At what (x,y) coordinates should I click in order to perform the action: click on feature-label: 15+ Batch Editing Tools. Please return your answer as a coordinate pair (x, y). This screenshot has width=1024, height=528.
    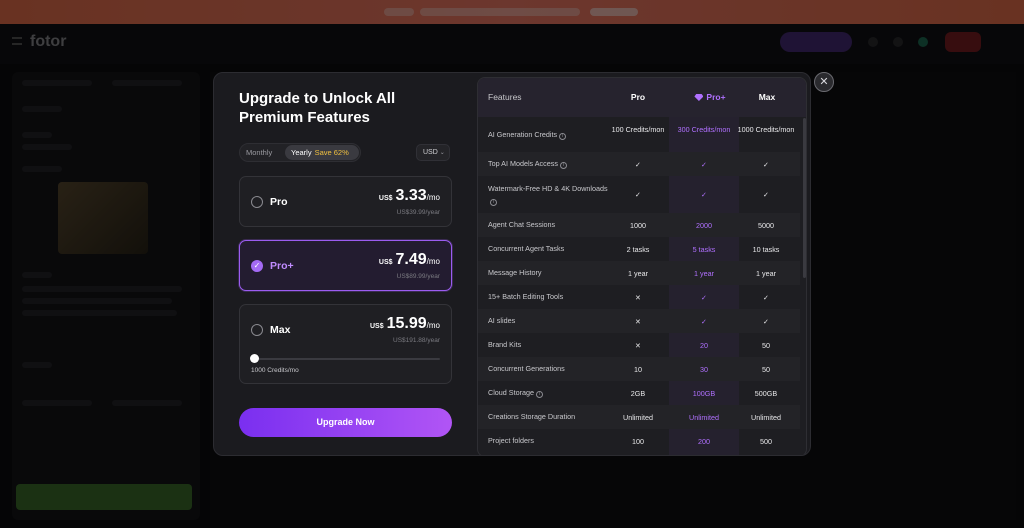
    Looking at the image, I should click on (526, 296).